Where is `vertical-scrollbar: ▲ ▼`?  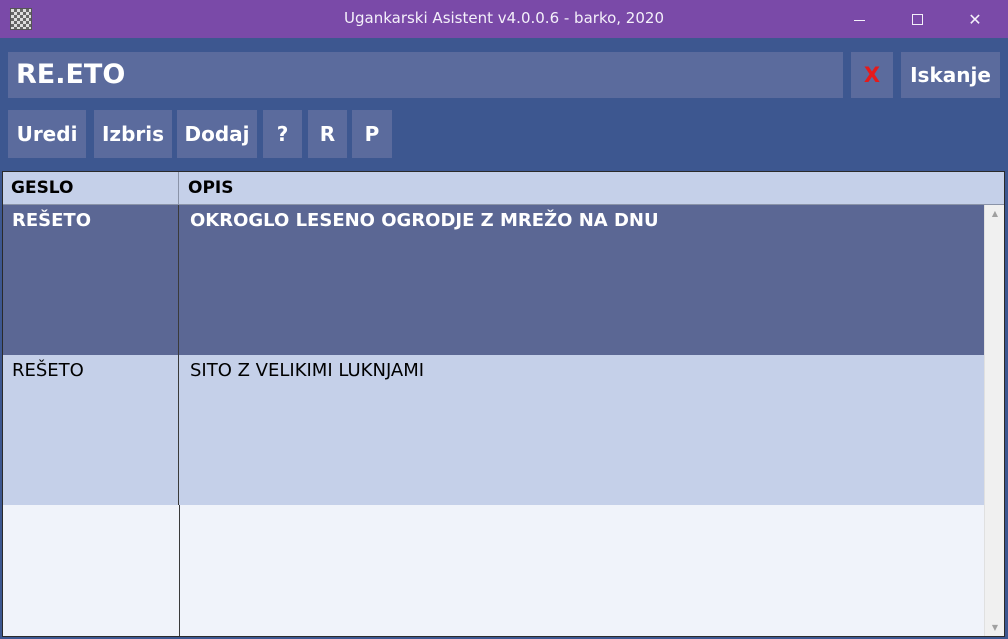 vertical-scrollbar: ▲ ▼ is located at coordinates (994, 420).